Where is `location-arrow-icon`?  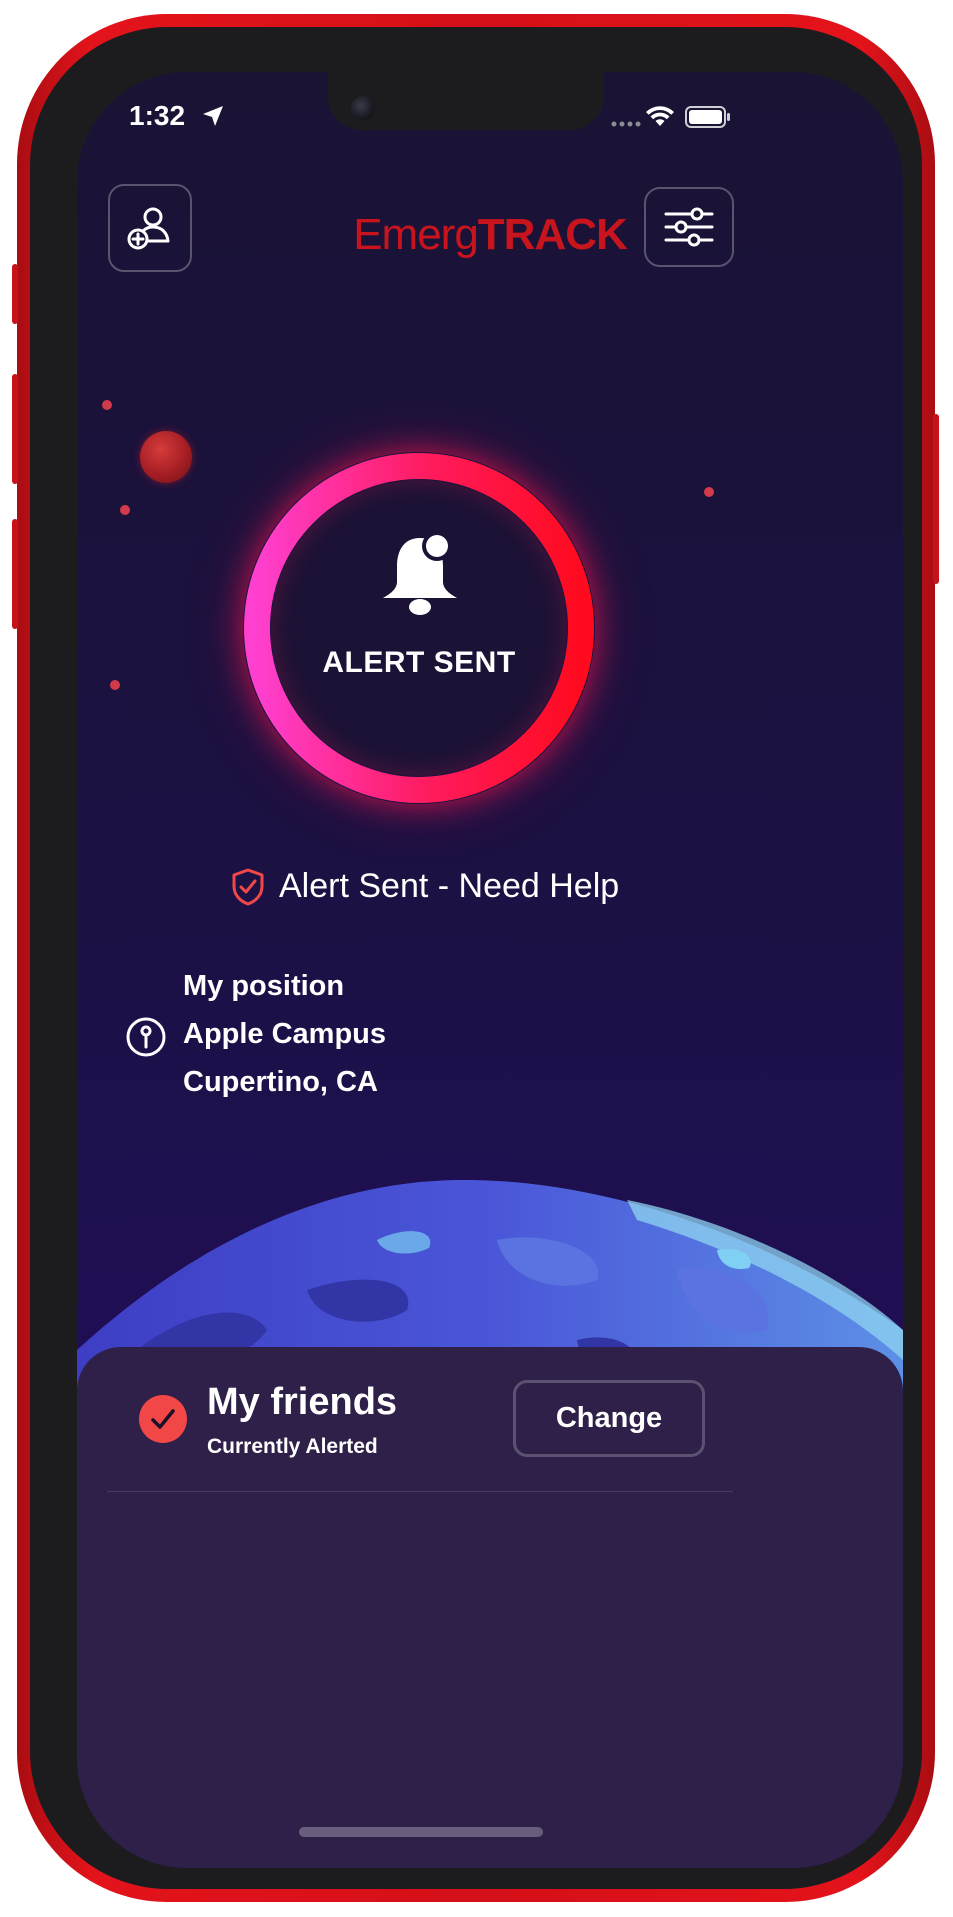 location-arrow-icon is located at coordinates (213, 116).